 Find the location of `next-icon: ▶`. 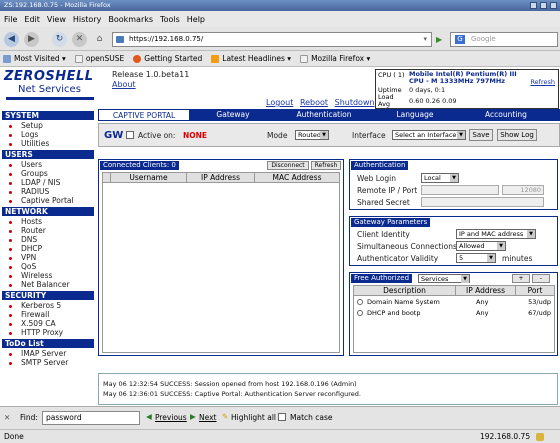

next-icon: ▶ is located at coordinates (193, 416).